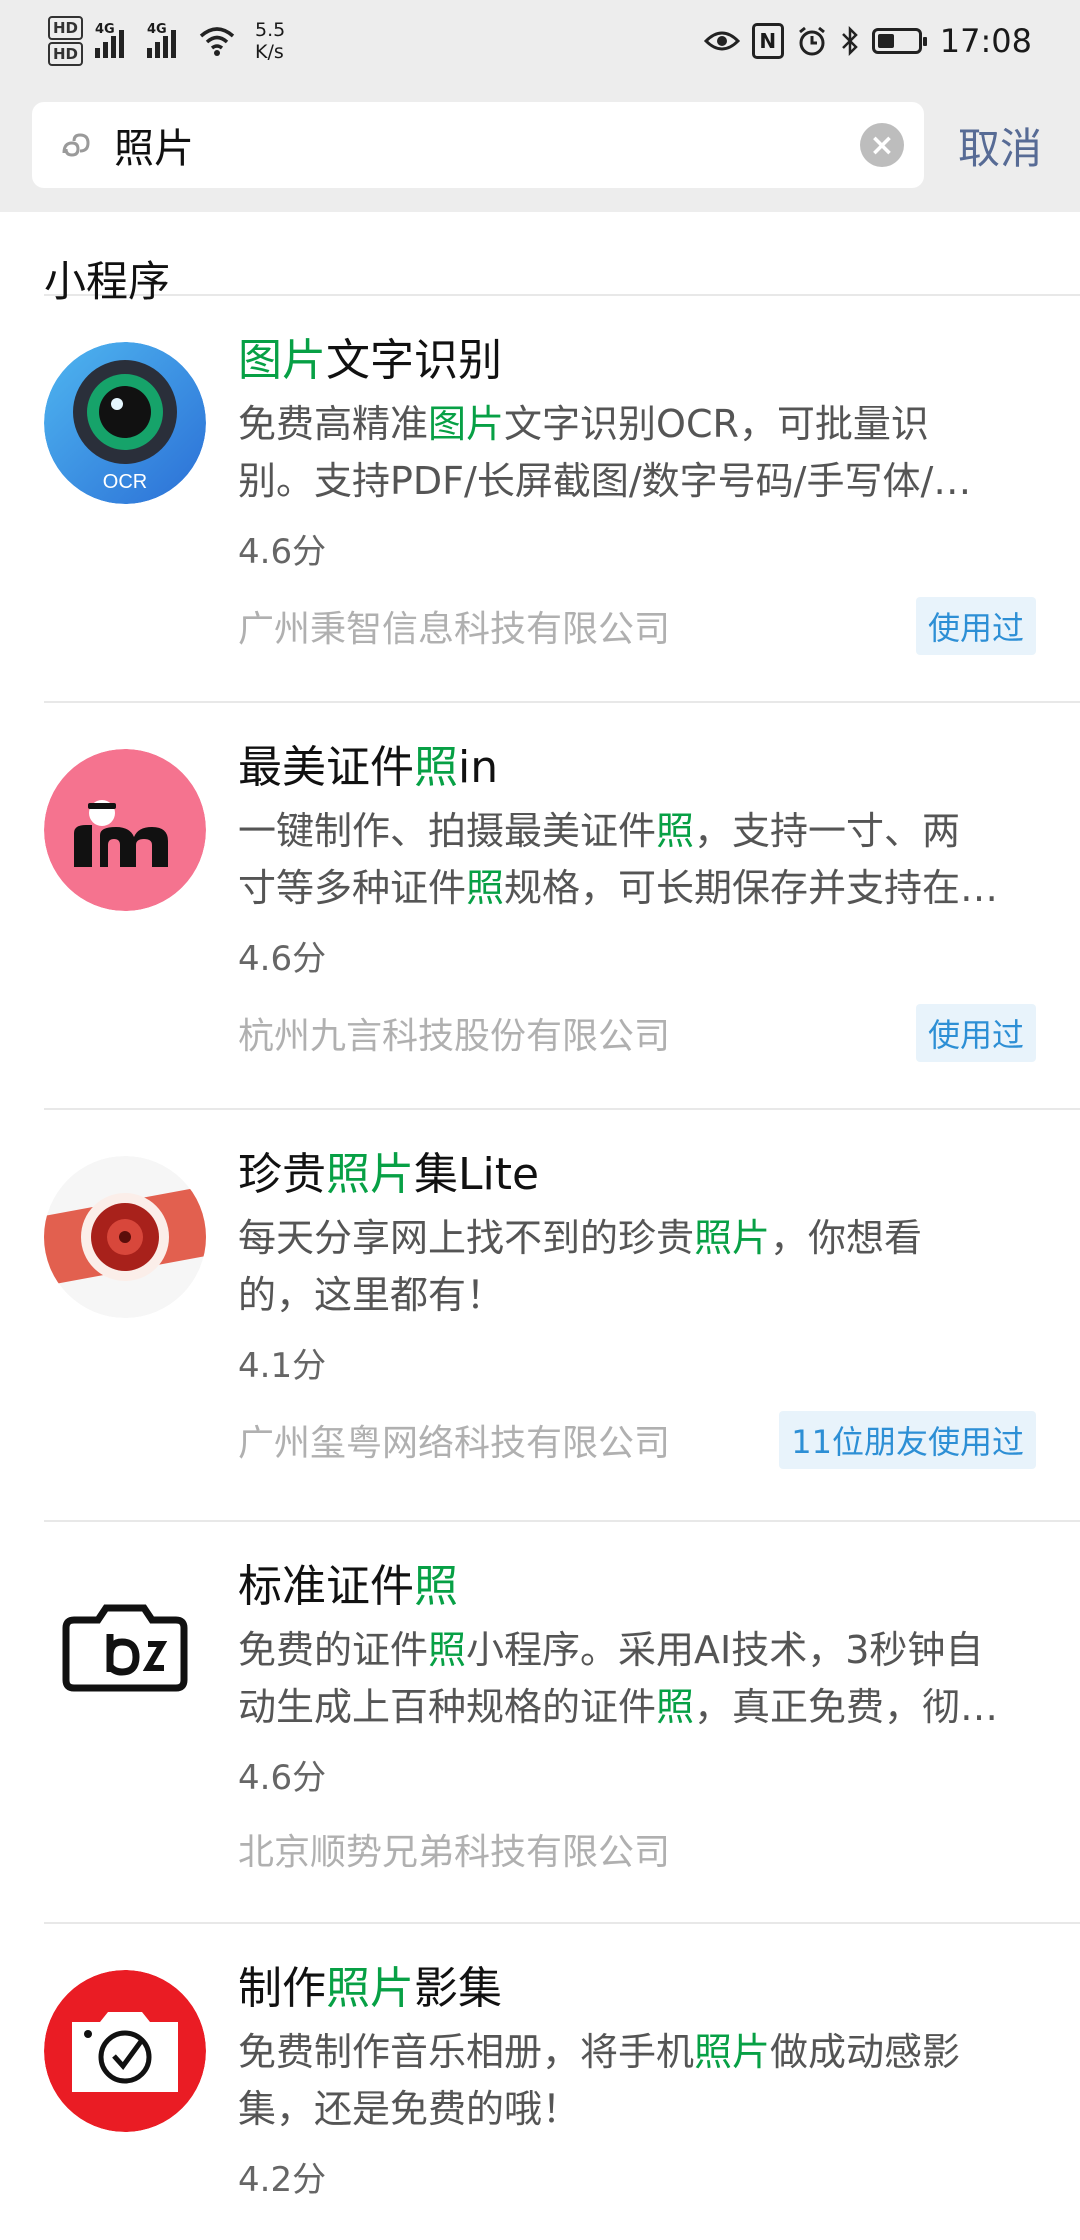  I want to click on item-title: 标准证件照, so click(348, 1586).